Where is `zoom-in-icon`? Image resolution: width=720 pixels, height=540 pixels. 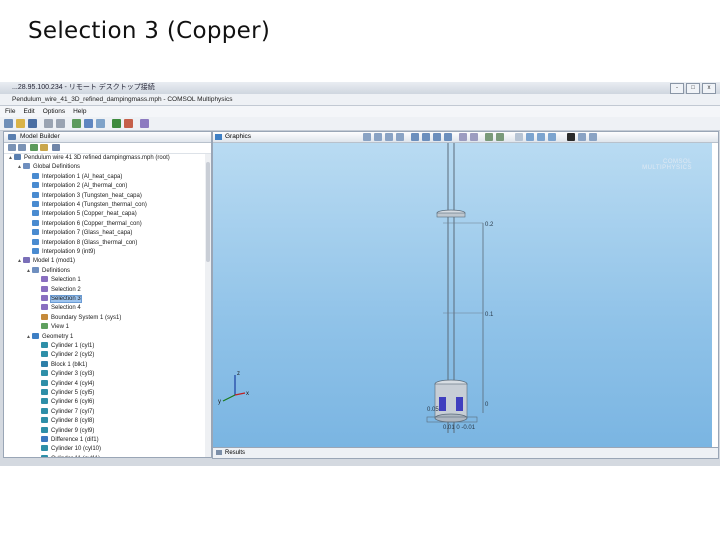 zoom-in-icon is located at coordinates (367, 137).